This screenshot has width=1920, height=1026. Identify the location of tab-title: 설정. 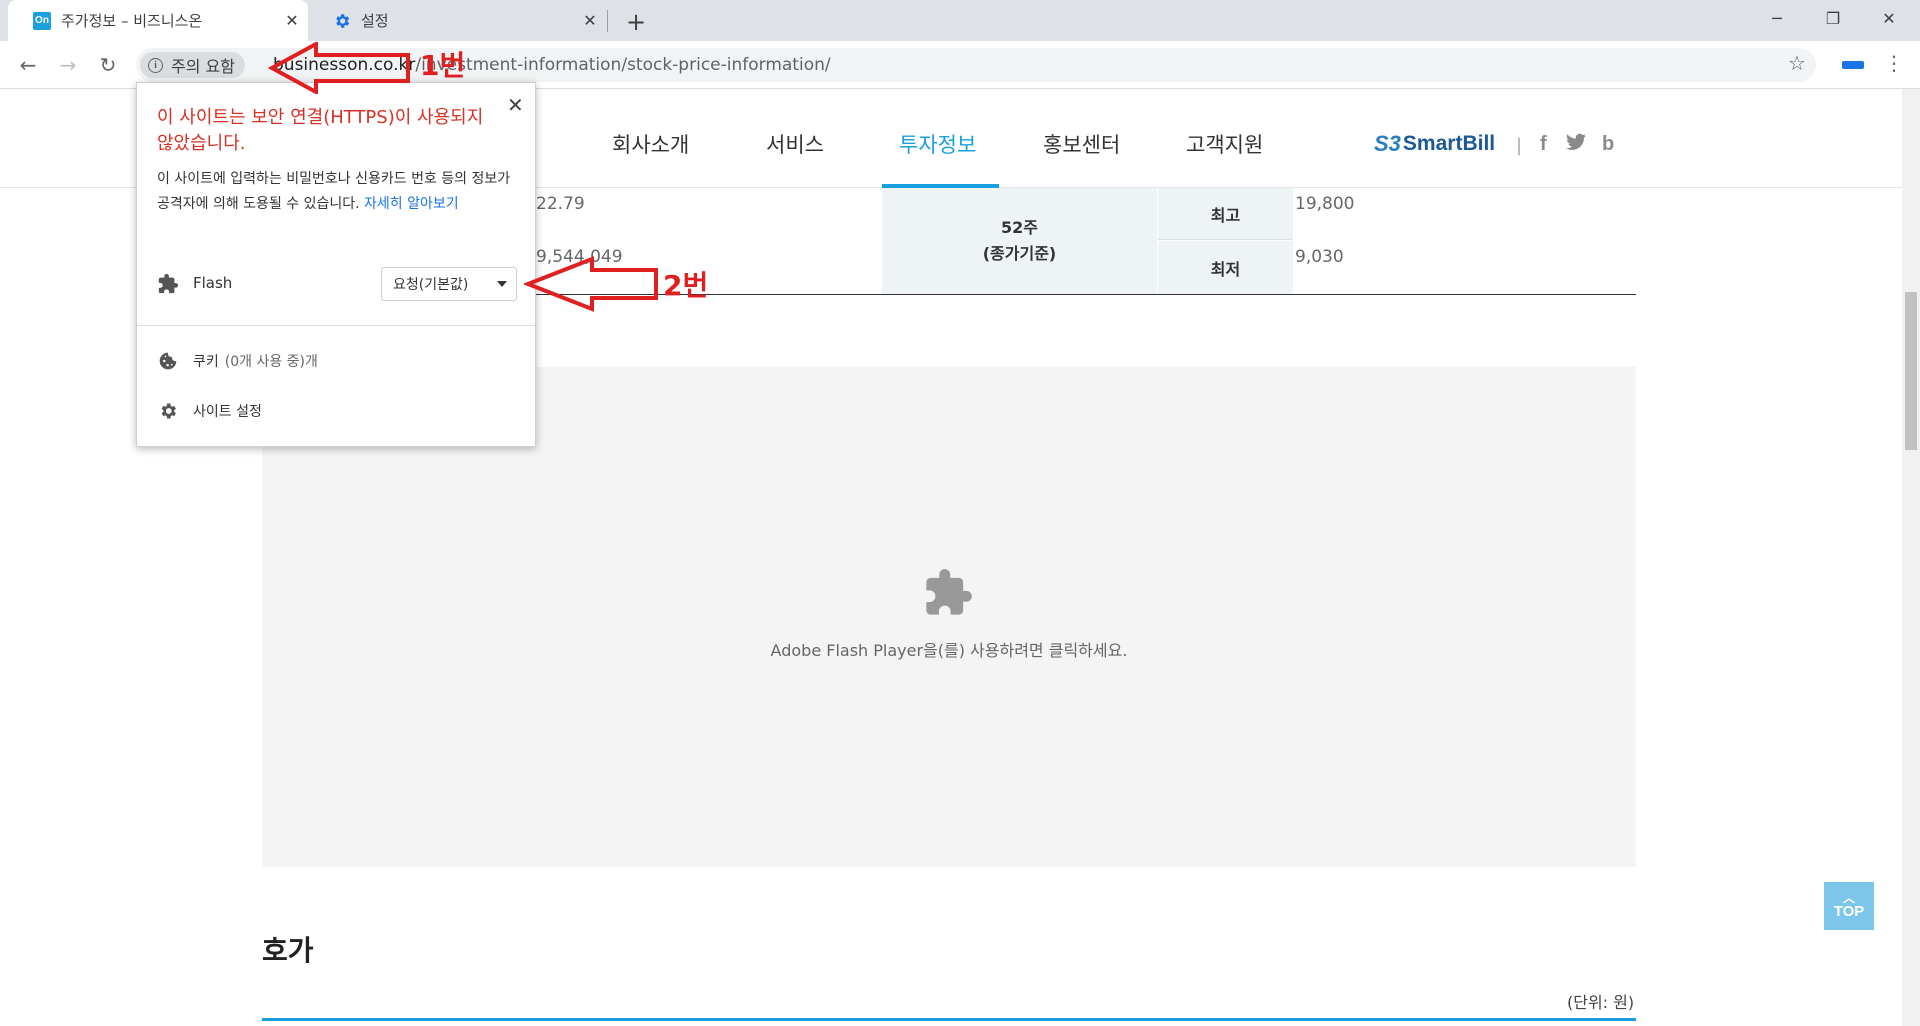
(375, 21).